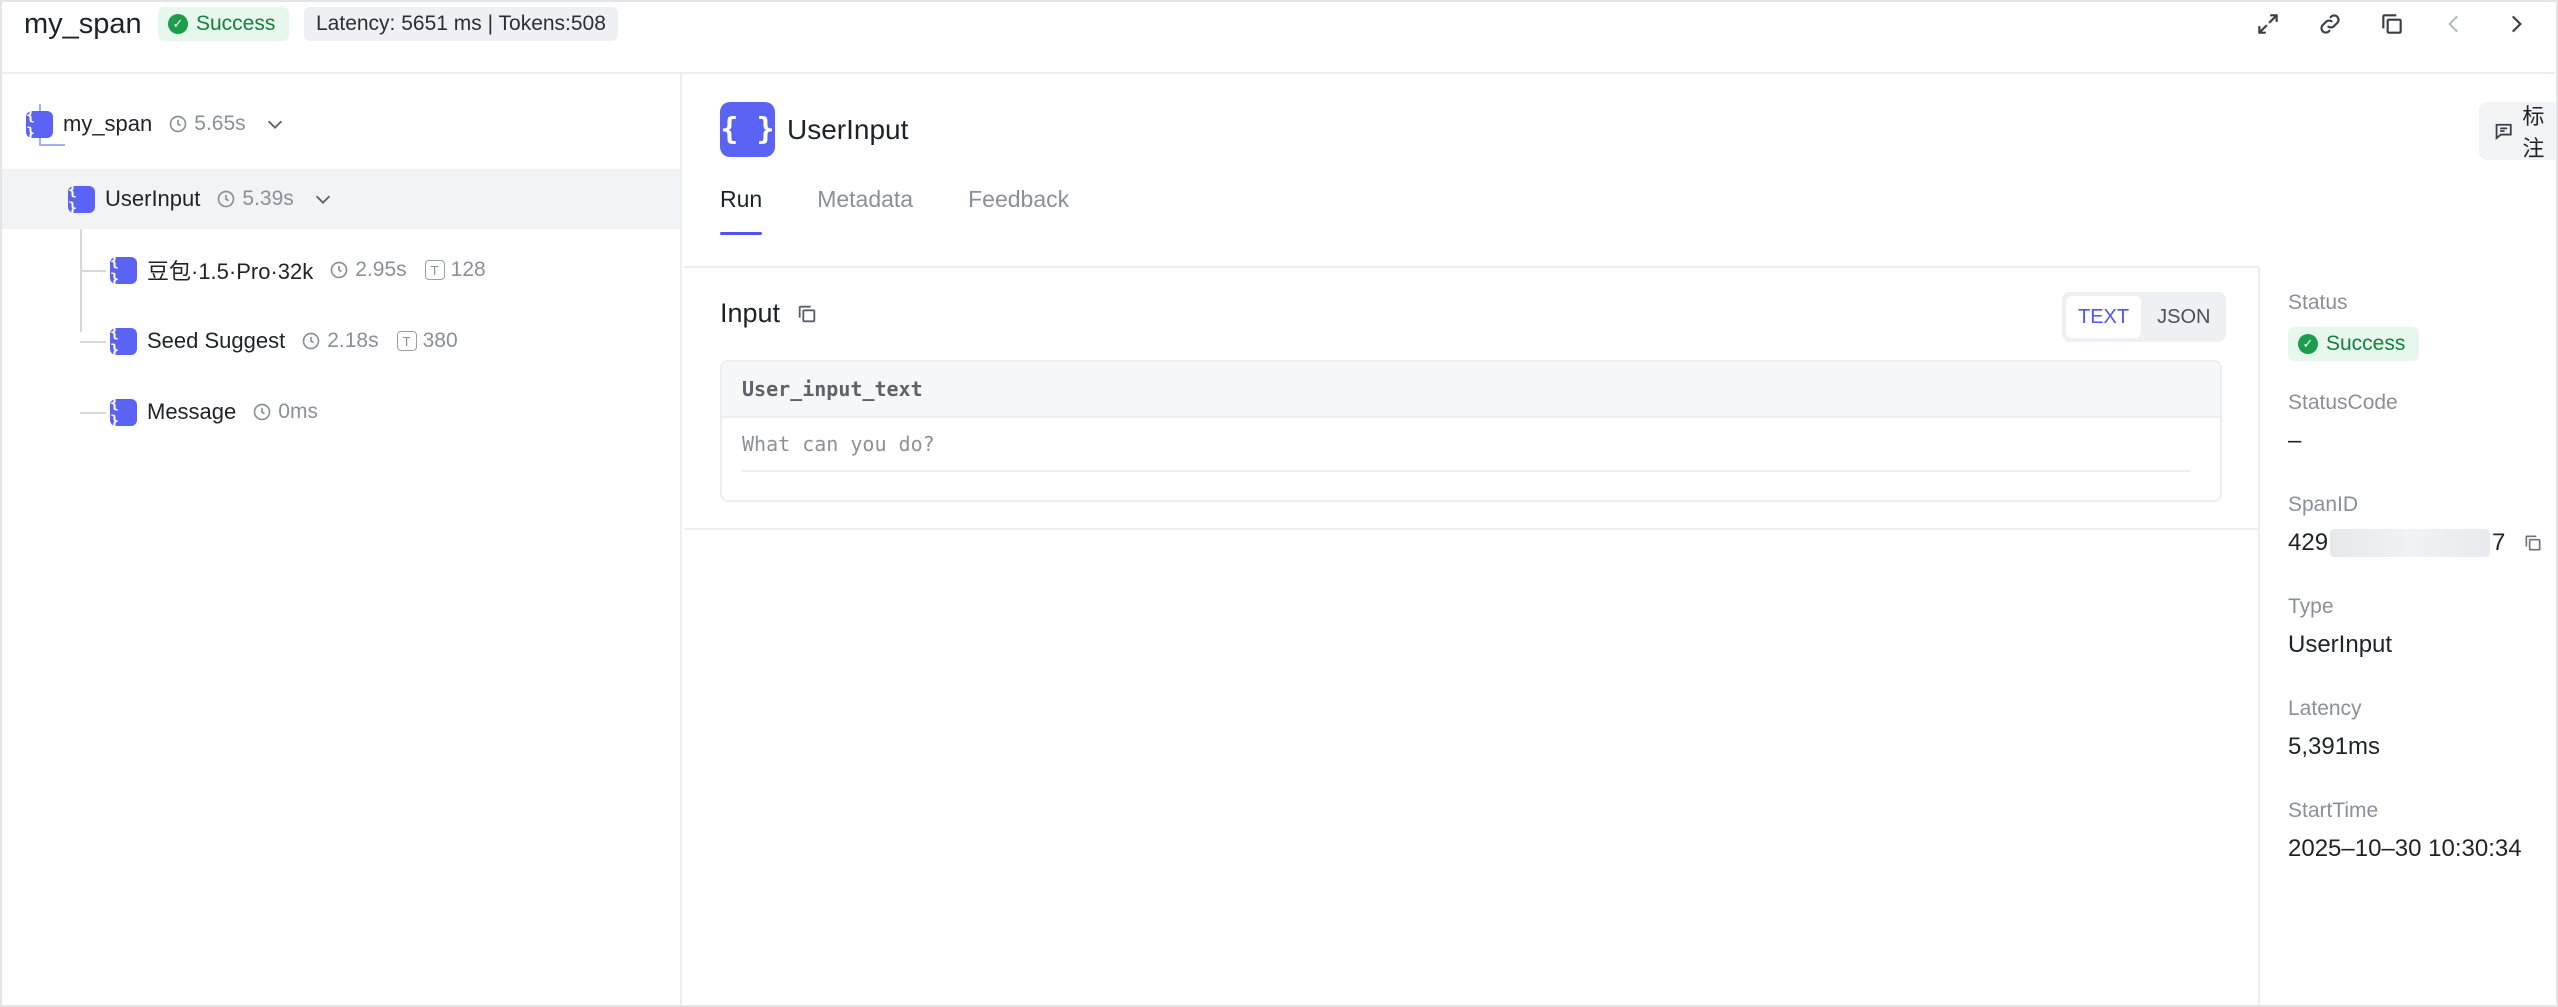 The height and width of the screenshot is (1007, 2558). Describe the element at coordinates (2354, 326) in the screenshot. I see `field-status: Status ✓ Success` at that location.